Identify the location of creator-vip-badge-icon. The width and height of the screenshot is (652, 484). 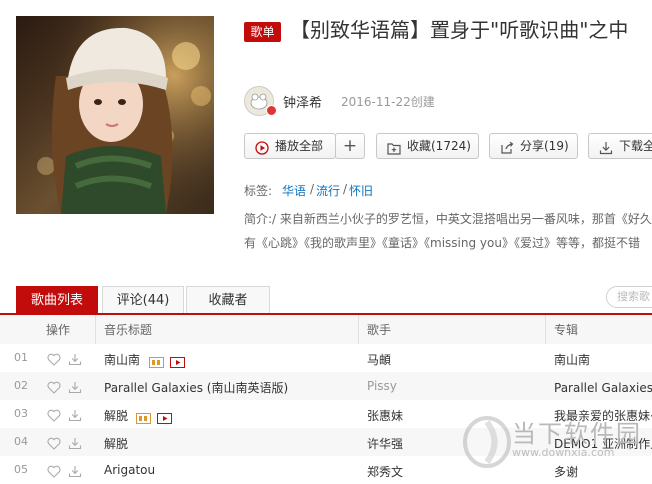
(271, 110).